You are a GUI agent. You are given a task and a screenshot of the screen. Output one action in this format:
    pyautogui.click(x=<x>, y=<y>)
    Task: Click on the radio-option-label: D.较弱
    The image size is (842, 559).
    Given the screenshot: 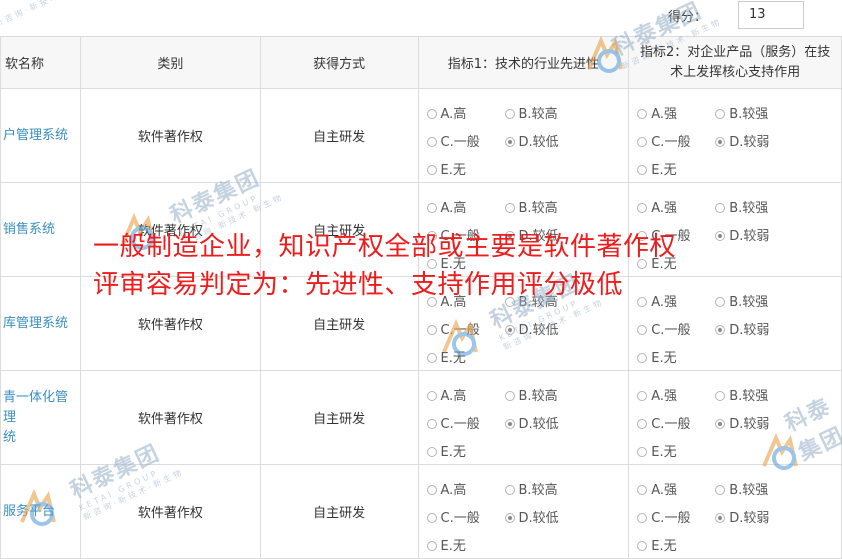 What is the action you would take?
    pyautogui.click(x=749, y=142)
    